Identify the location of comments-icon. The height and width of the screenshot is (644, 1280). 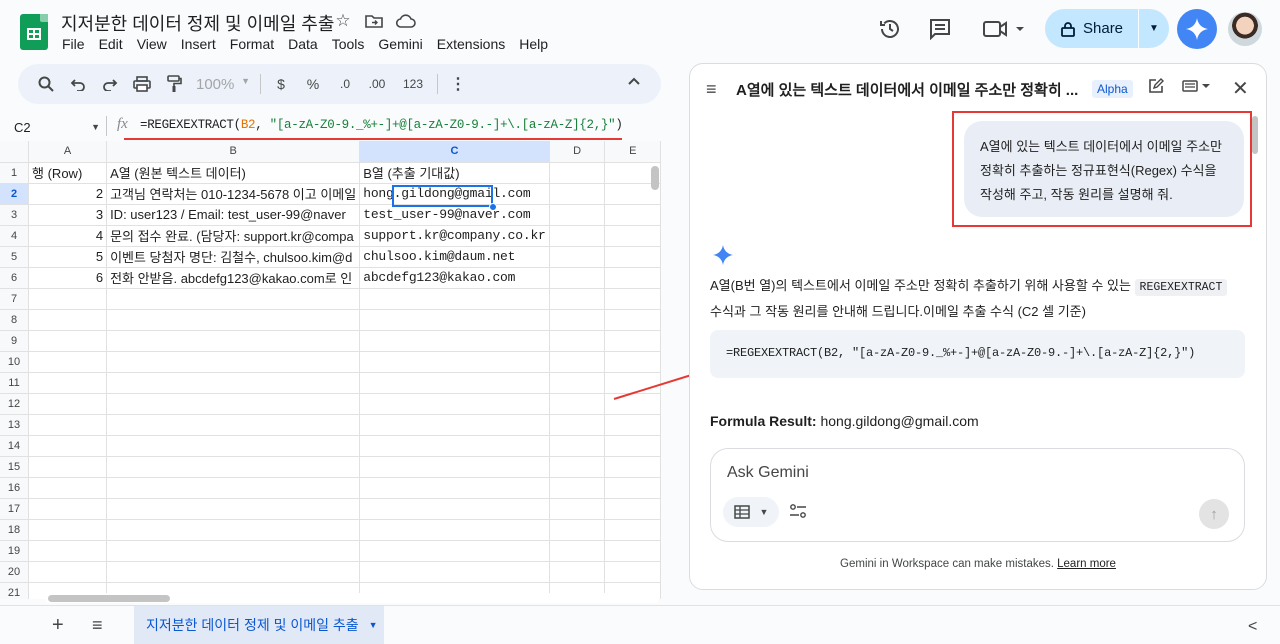
(940, 29).